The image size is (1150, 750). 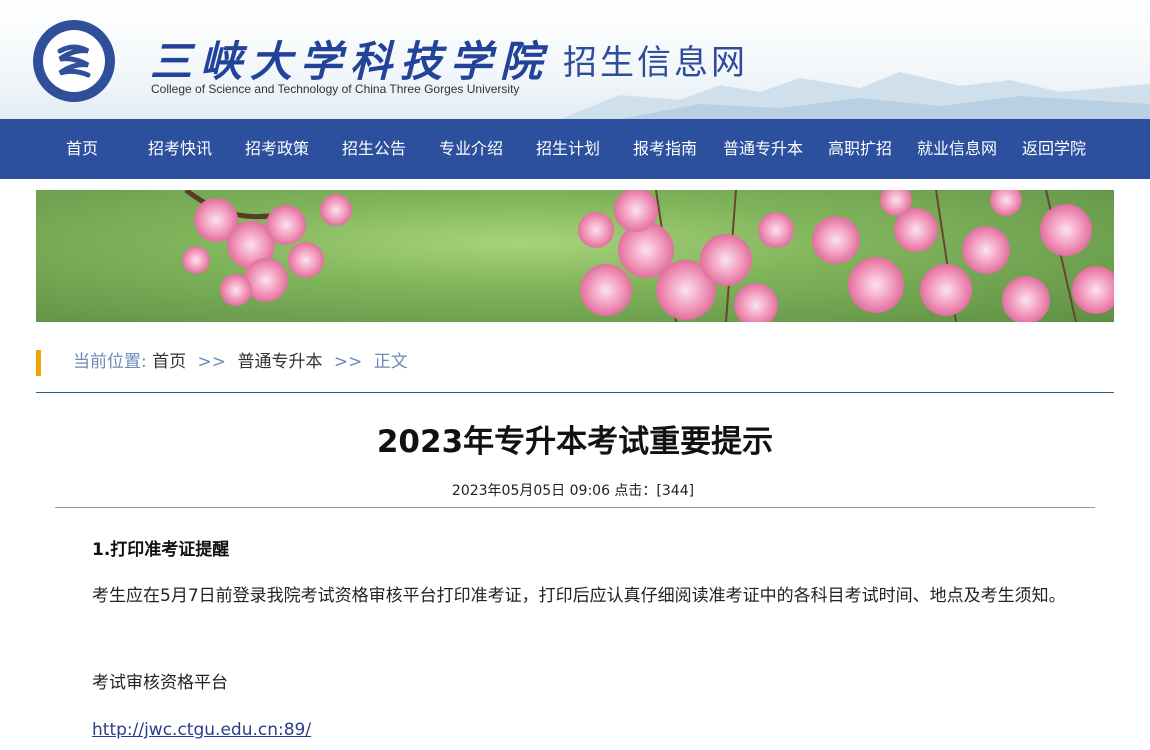 I want to click on nav-item-plan: 招生计划, so click(x=568, y=149).